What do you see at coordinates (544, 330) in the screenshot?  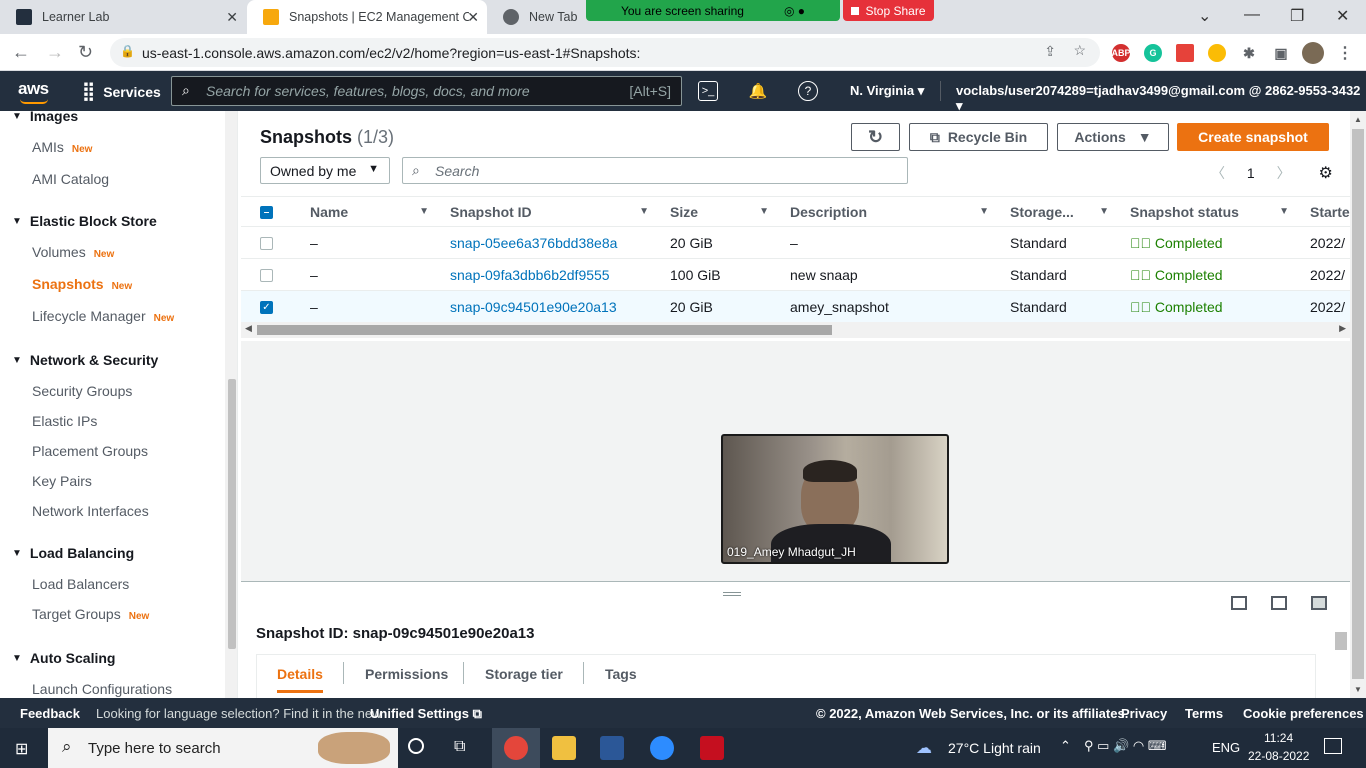 I see `horizontal-scroll-thumb` at bounding box center [544, 330].